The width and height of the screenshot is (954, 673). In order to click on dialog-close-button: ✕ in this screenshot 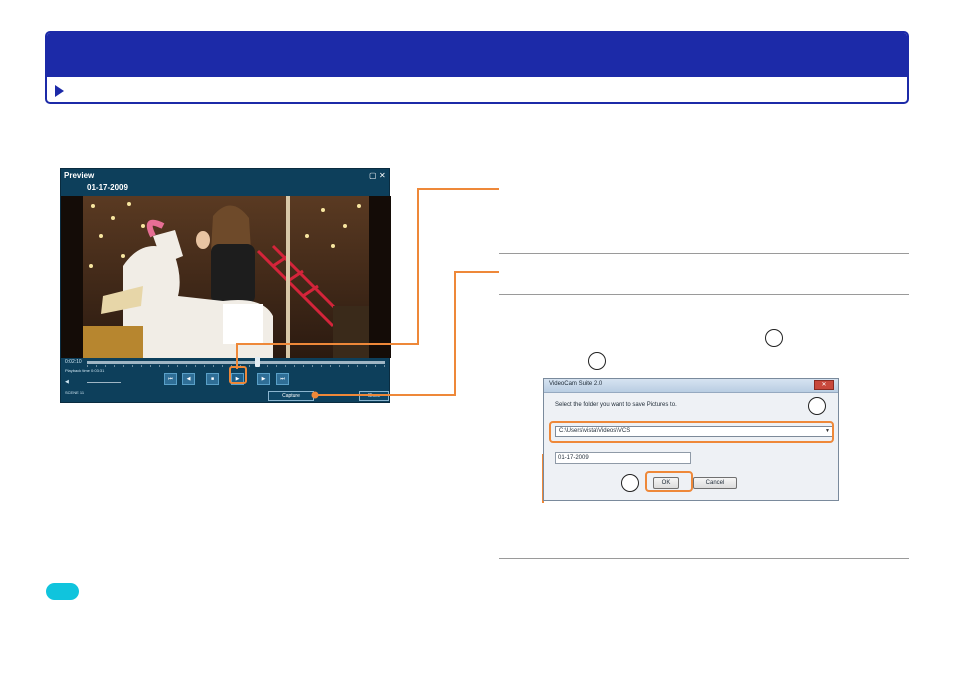, I will do `click(824, 385)`.